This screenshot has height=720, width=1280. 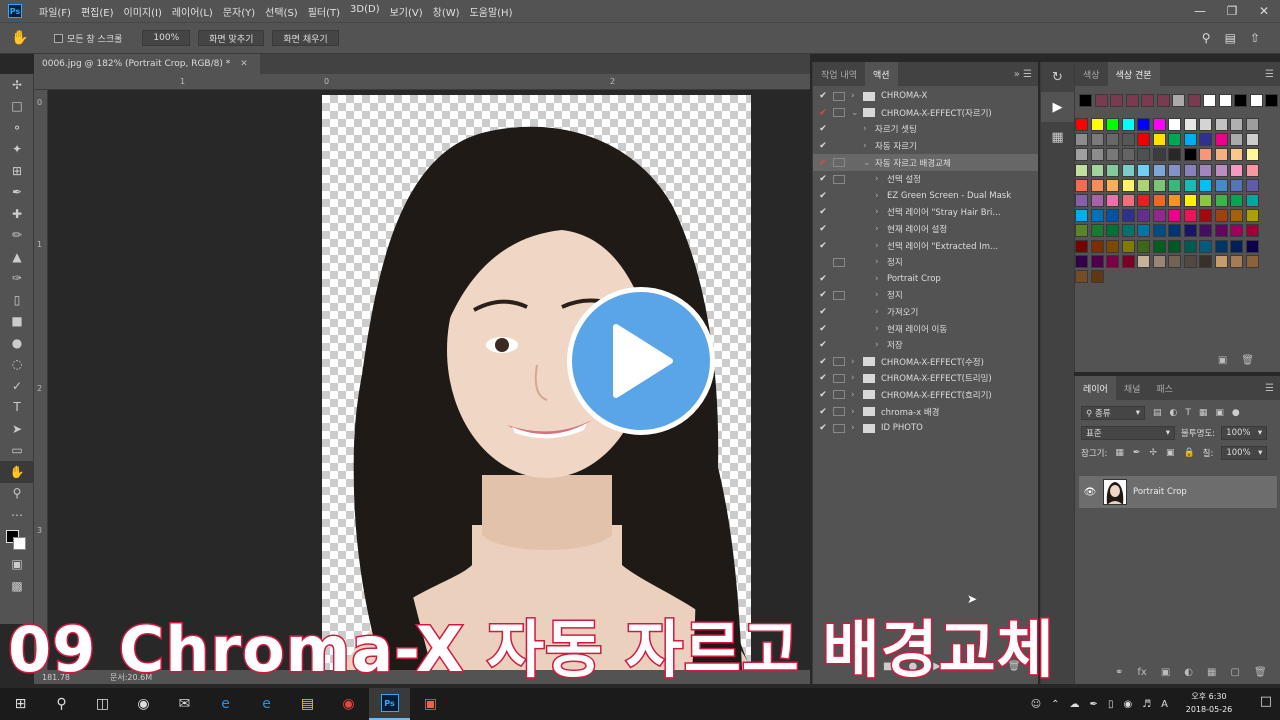 I want to click on zoom-tool-icon: ⚲, so click(x=17, y=494).